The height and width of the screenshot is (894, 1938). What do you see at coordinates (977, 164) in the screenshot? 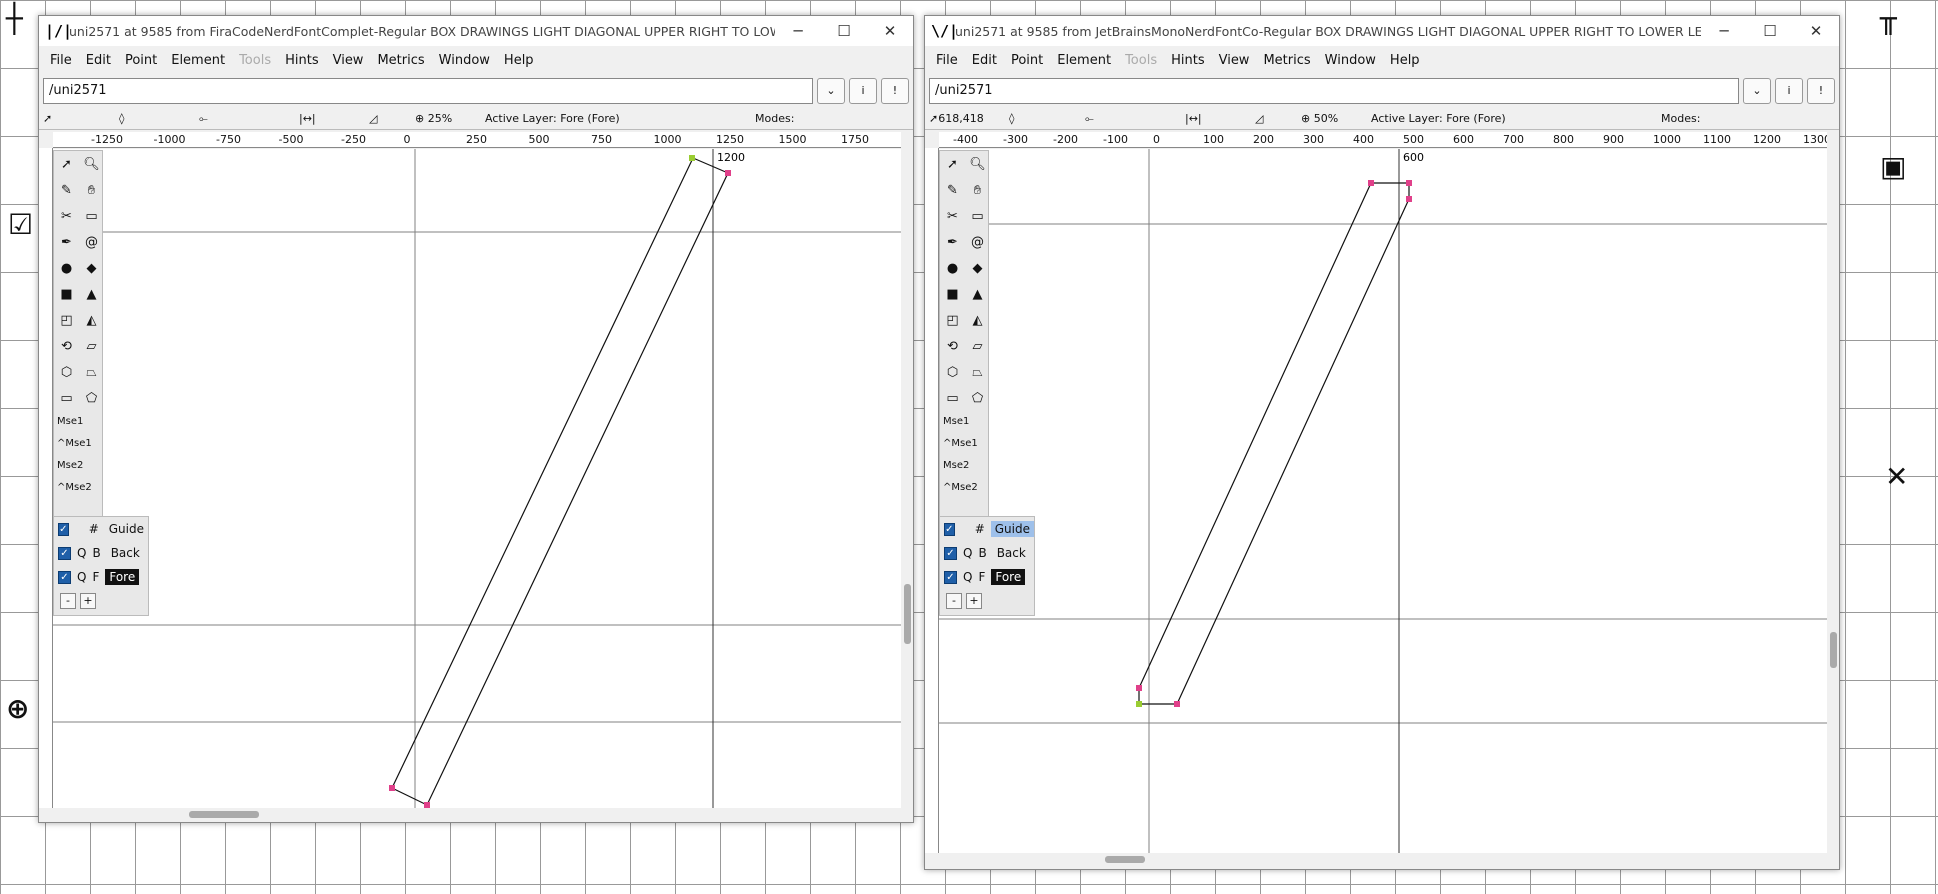
I see `magnify-tool-icon: 🔍︎` at bounding box center [977, 164].